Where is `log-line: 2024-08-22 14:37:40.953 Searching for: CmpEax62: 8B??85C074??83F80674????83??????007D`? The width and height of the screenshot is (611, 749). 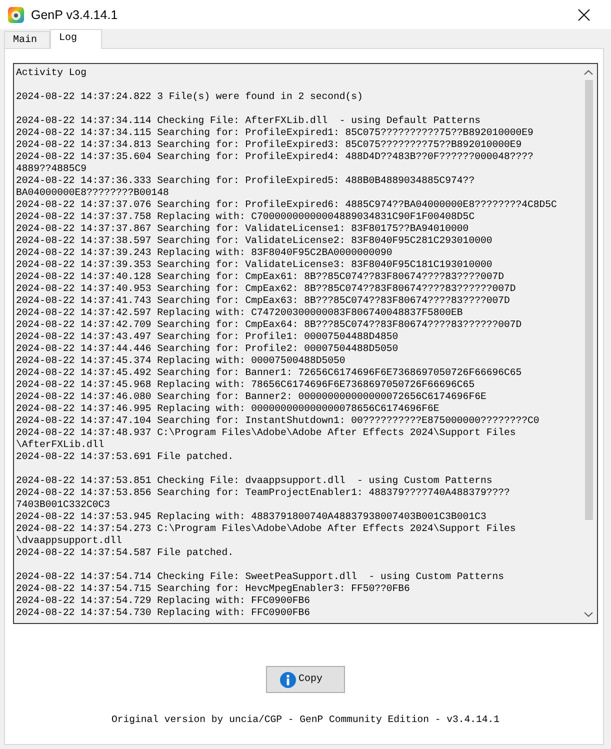
log-line: 2024-08-22 14:37:40.953 Searching for: CmpEax62: 8B??85C074??83F80674????83??????007D is located at coordinates (266, 289).